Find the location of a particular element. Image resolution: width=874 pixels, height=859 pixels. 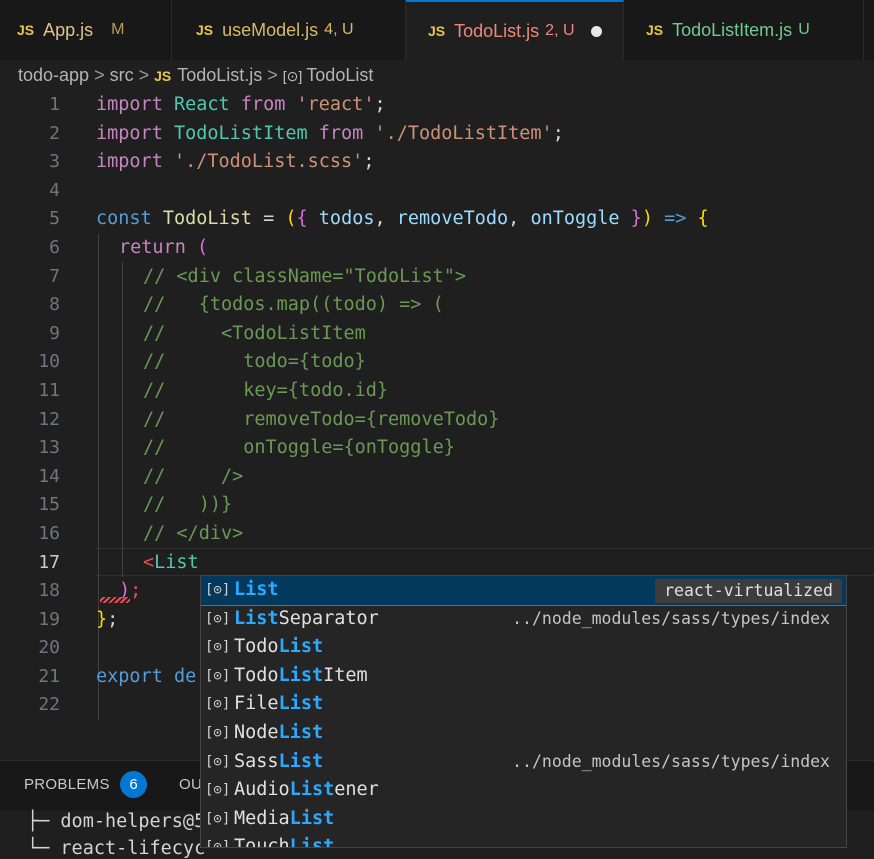

token: ) is located at coordinates (647, 219).